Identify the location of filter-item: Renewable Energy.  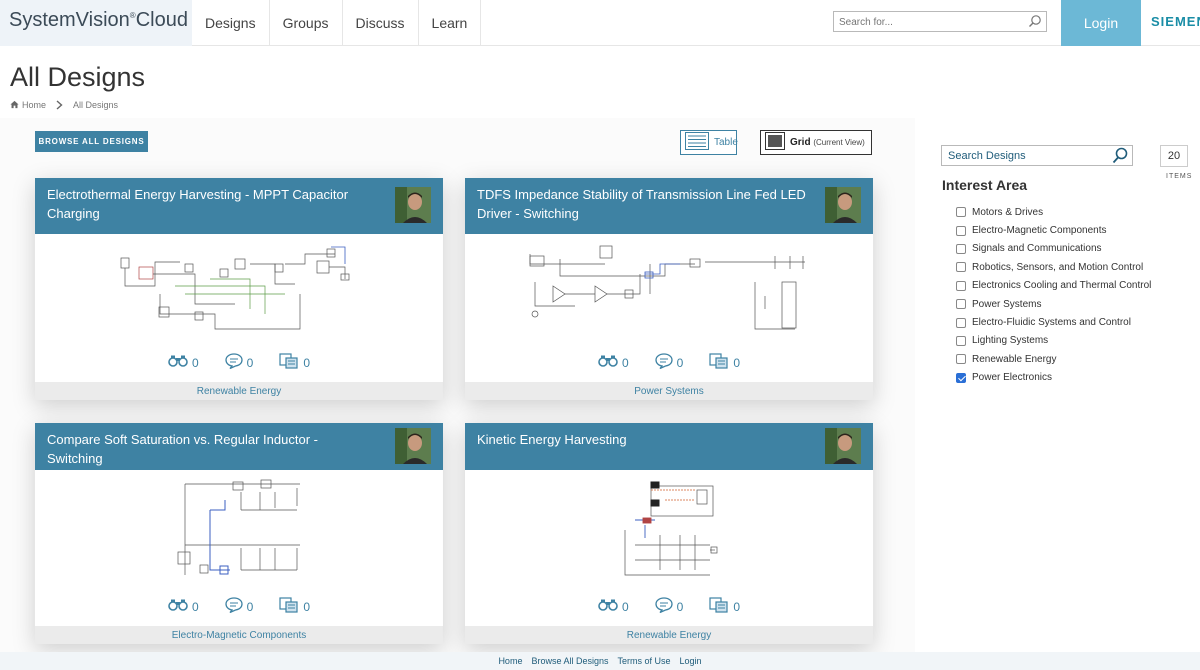
(1053, 359).